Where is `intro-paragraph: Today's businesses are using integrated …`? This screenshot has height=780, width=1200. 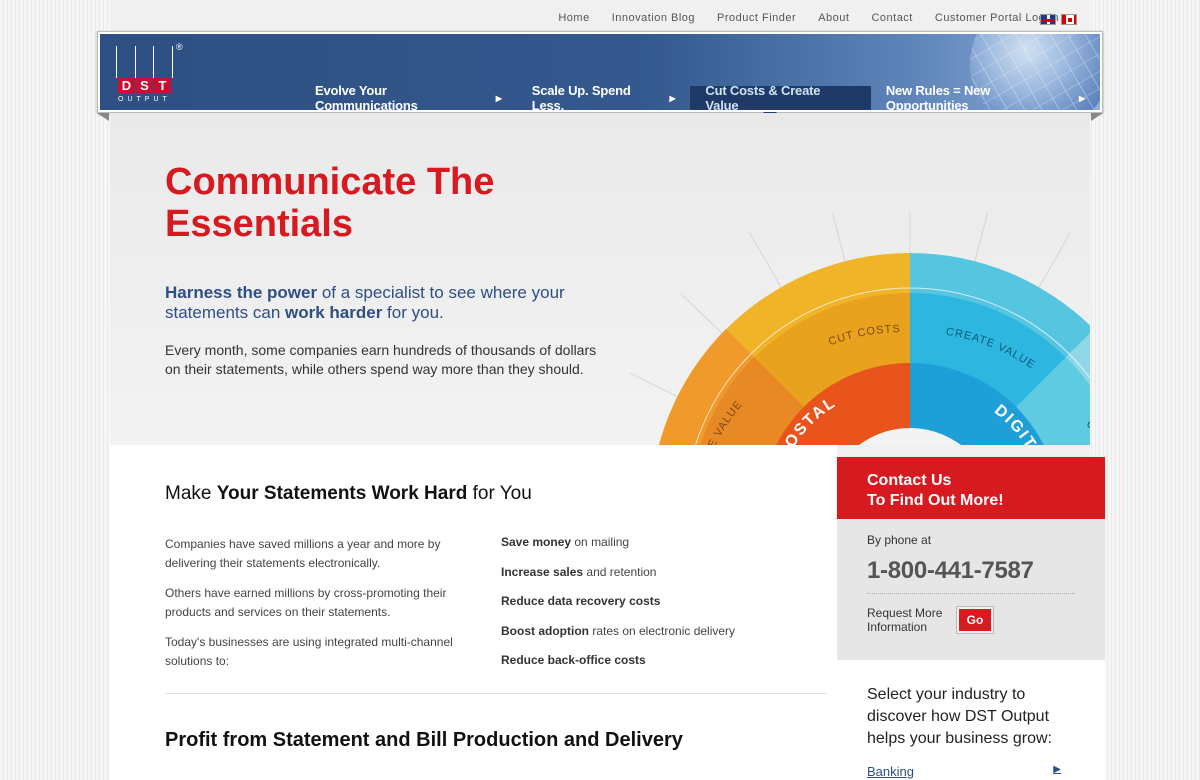 intro-paragraph: Today's businesses are using integrated … is located at coordinates (309, 651).